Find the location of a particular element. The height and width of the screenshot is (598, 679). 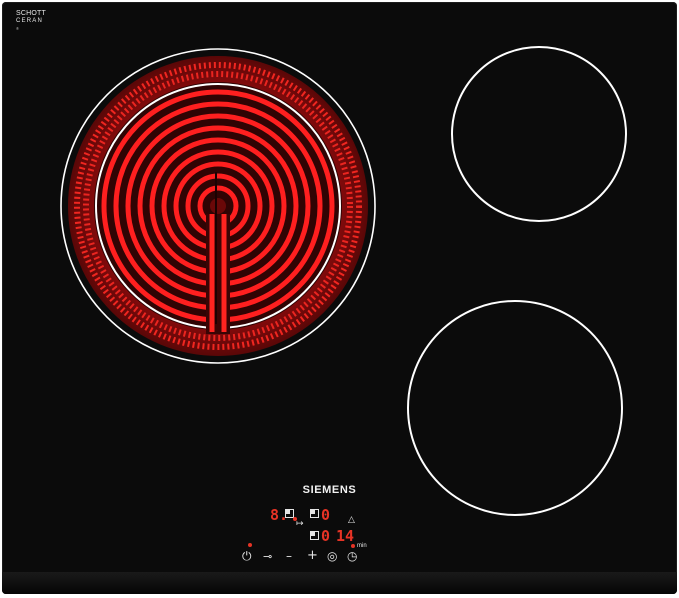

siemens-brand: SIEMENS is located at coordinates (339, 490).